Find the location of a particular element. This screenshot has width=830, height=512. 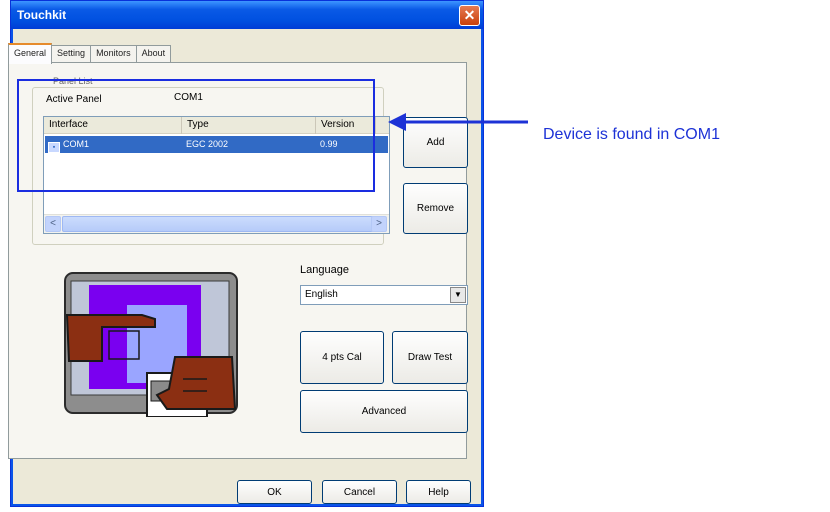

draw-test-button: Draw Test is located at coordinates (430, 357).